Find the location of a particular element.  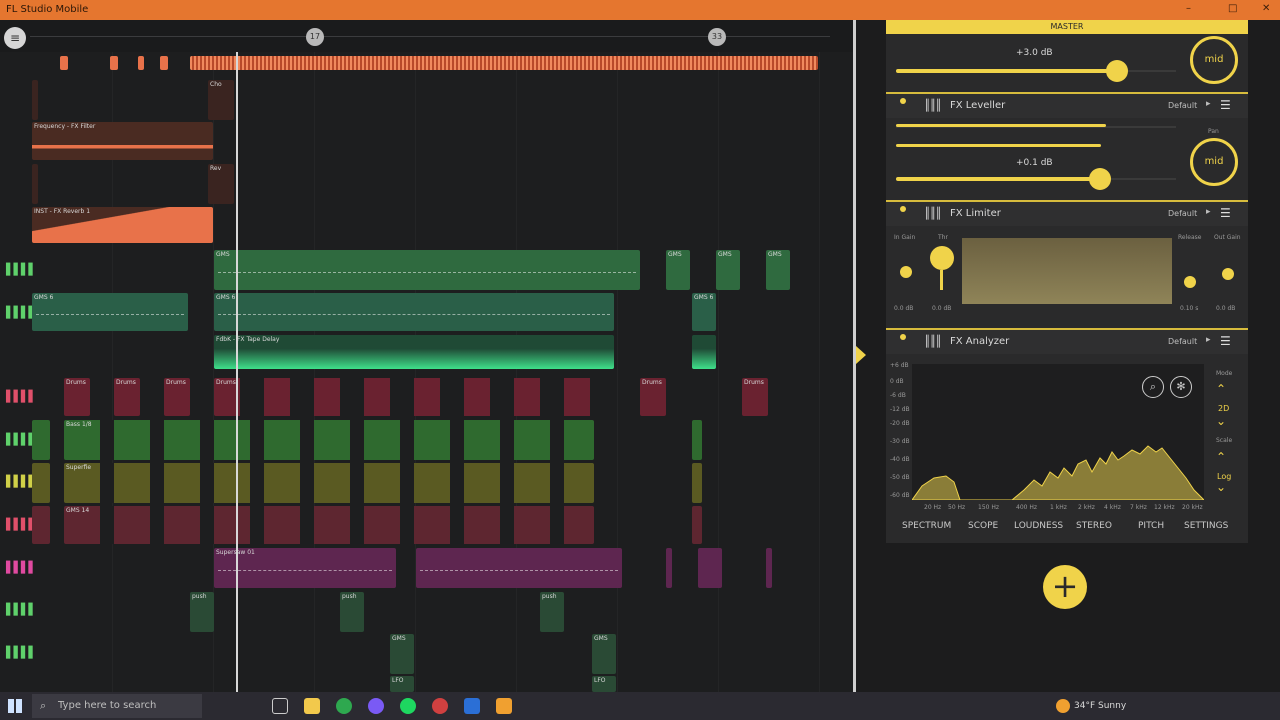

track-icon-lead: ▌▌▌▌ is located at coordinates (21, 482).